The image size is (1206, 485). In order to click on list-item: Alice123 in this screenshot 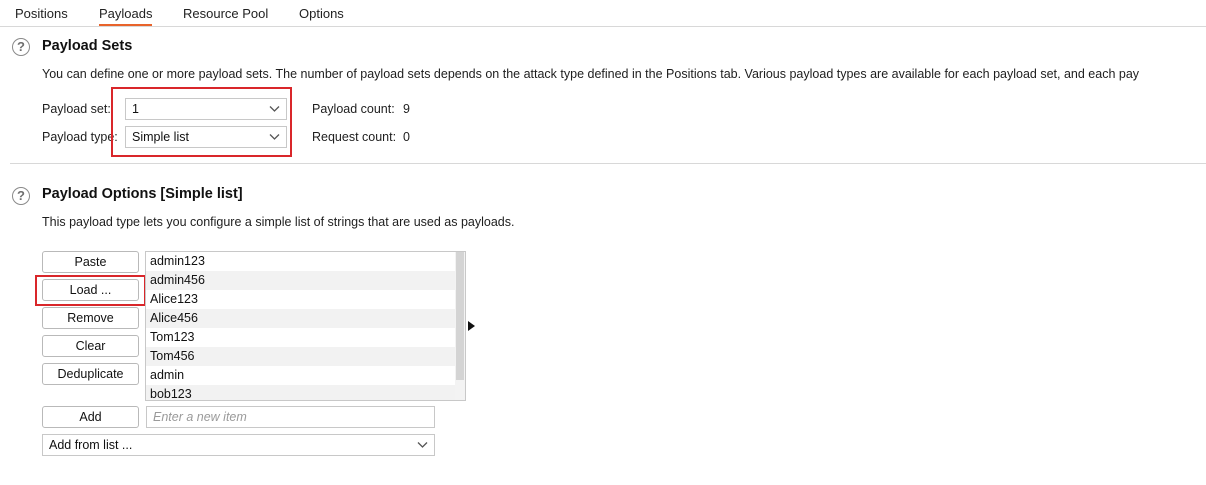, I will do `click(300, 299)`.